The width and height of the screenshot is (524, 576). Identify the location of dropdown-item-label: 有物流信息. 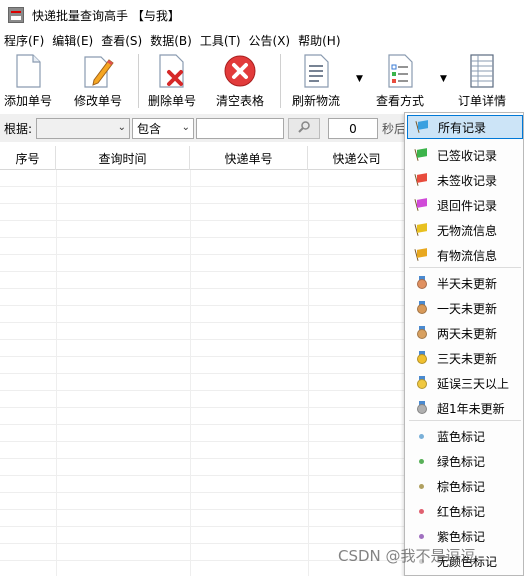
(467, 255).